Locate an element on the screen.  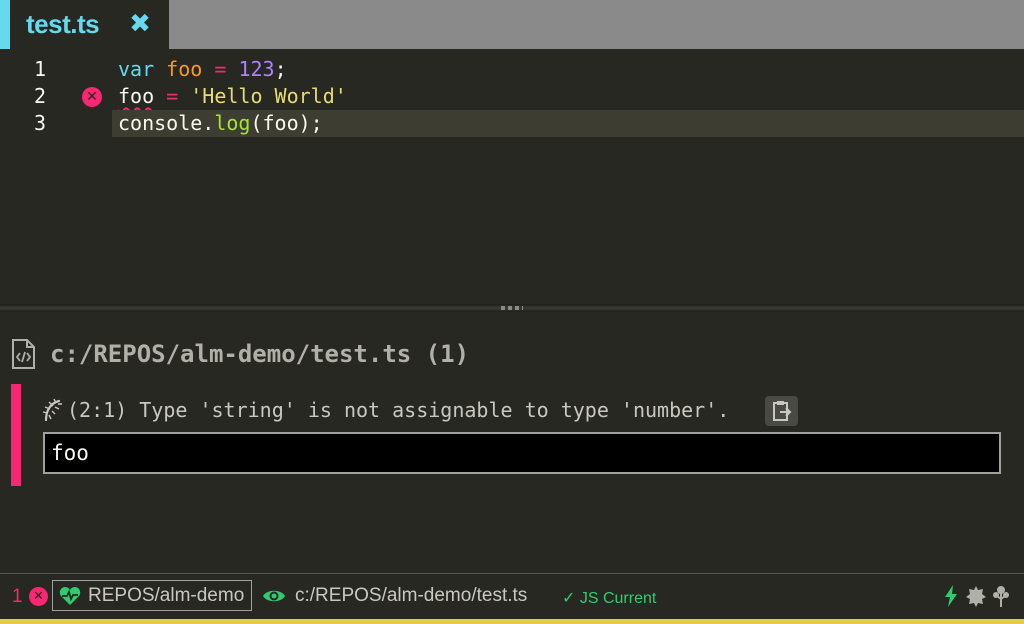
tab-bar: test.ts ✖ is located at coordinates (512, 24).